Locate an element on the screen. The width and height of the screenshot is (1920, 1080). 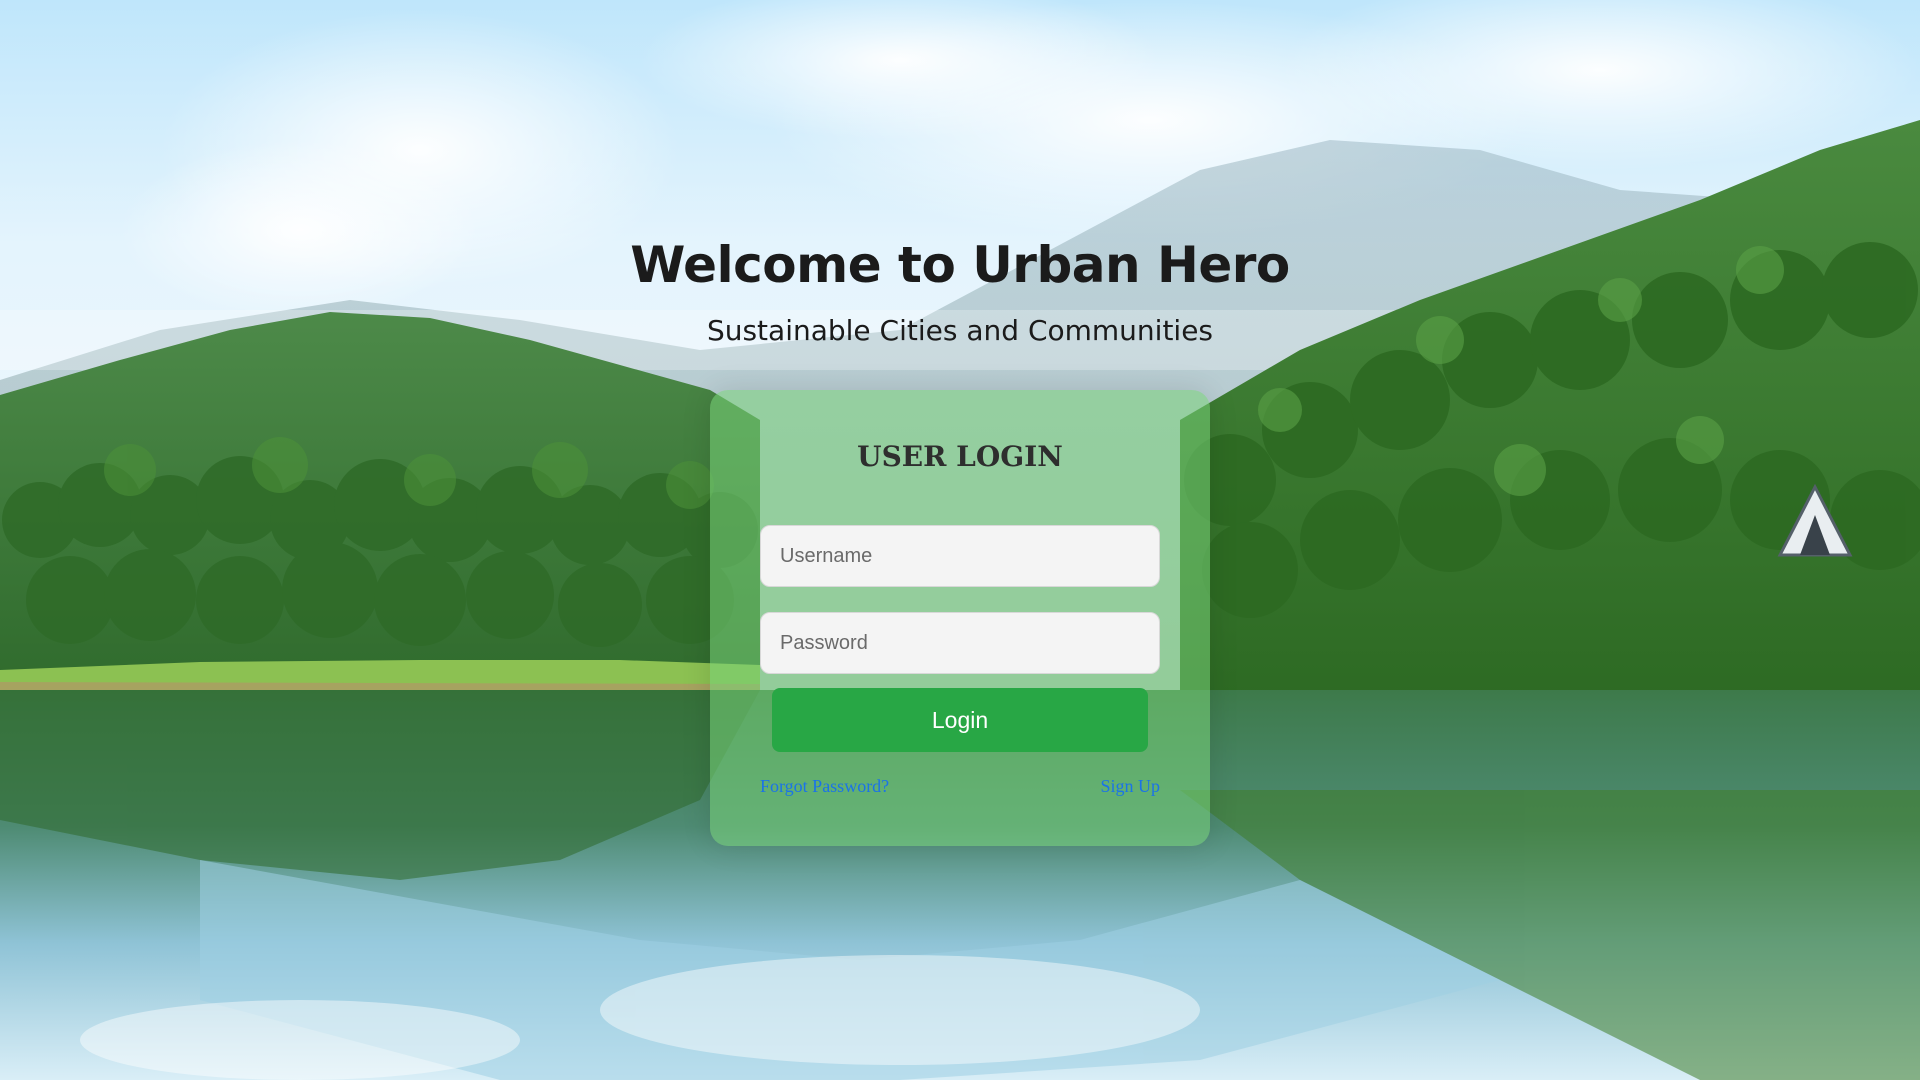
login-button: Login is located at coordinates (960, 720).